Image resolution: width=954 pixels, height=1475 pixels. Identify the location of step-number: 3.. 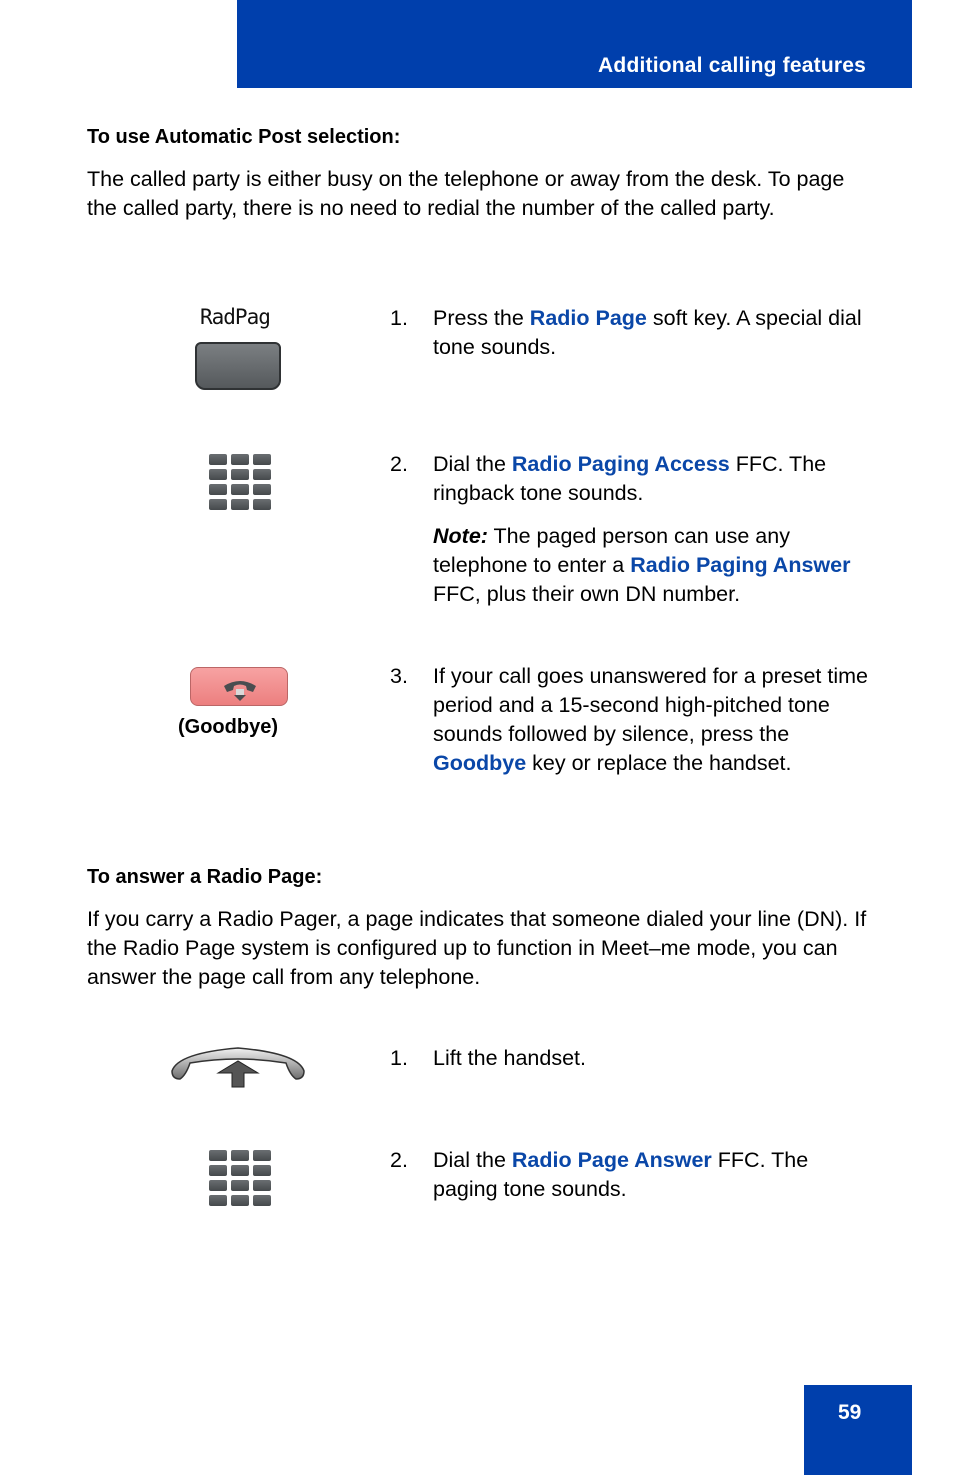
(399, 676).